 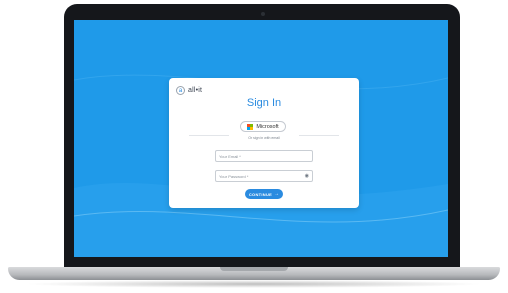 What do you see at coordinates (230, 156) in the screenshot?
I see `email-placeholder: Your Email *` at bounding box center [230, 156].